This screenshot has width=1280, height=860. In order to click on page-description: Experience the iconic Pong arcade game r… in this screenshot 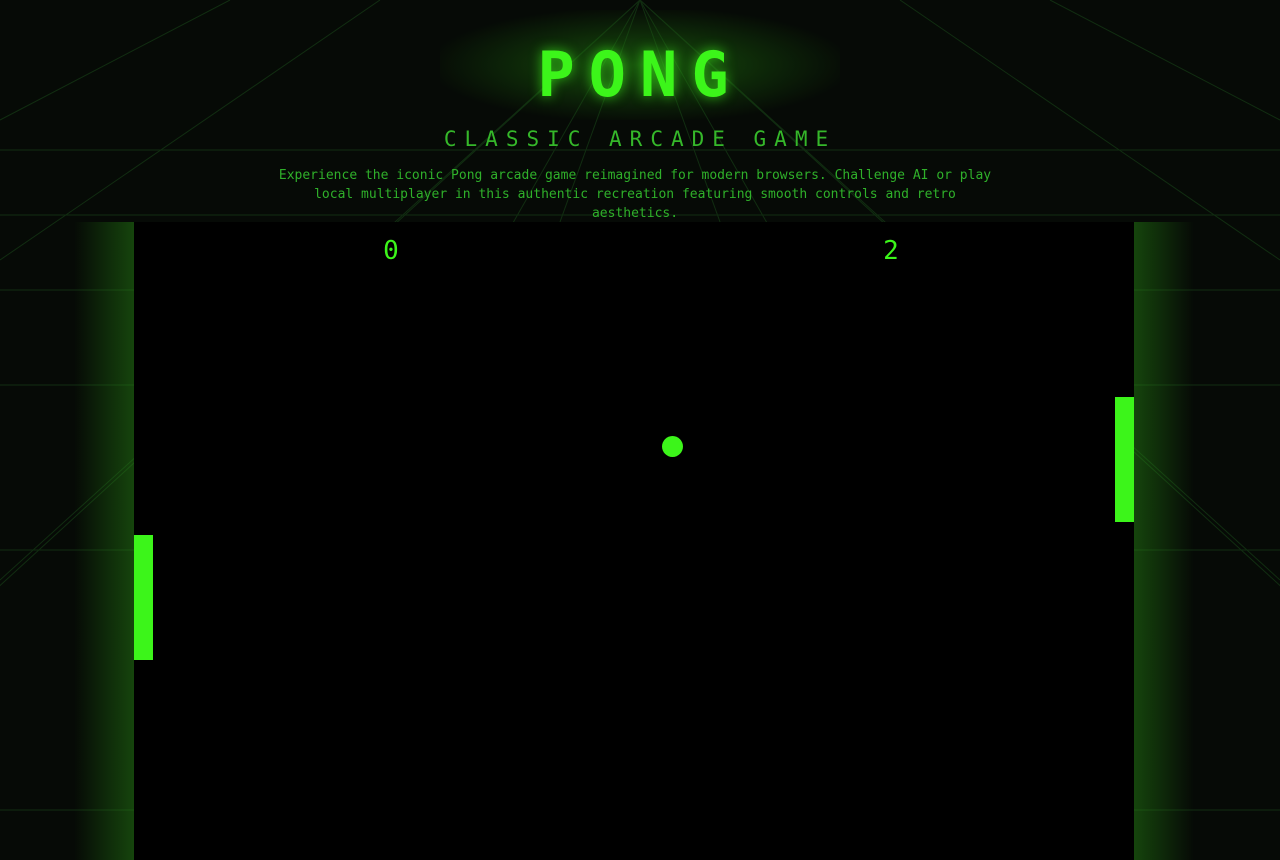, I will do `click(635, 194)`.